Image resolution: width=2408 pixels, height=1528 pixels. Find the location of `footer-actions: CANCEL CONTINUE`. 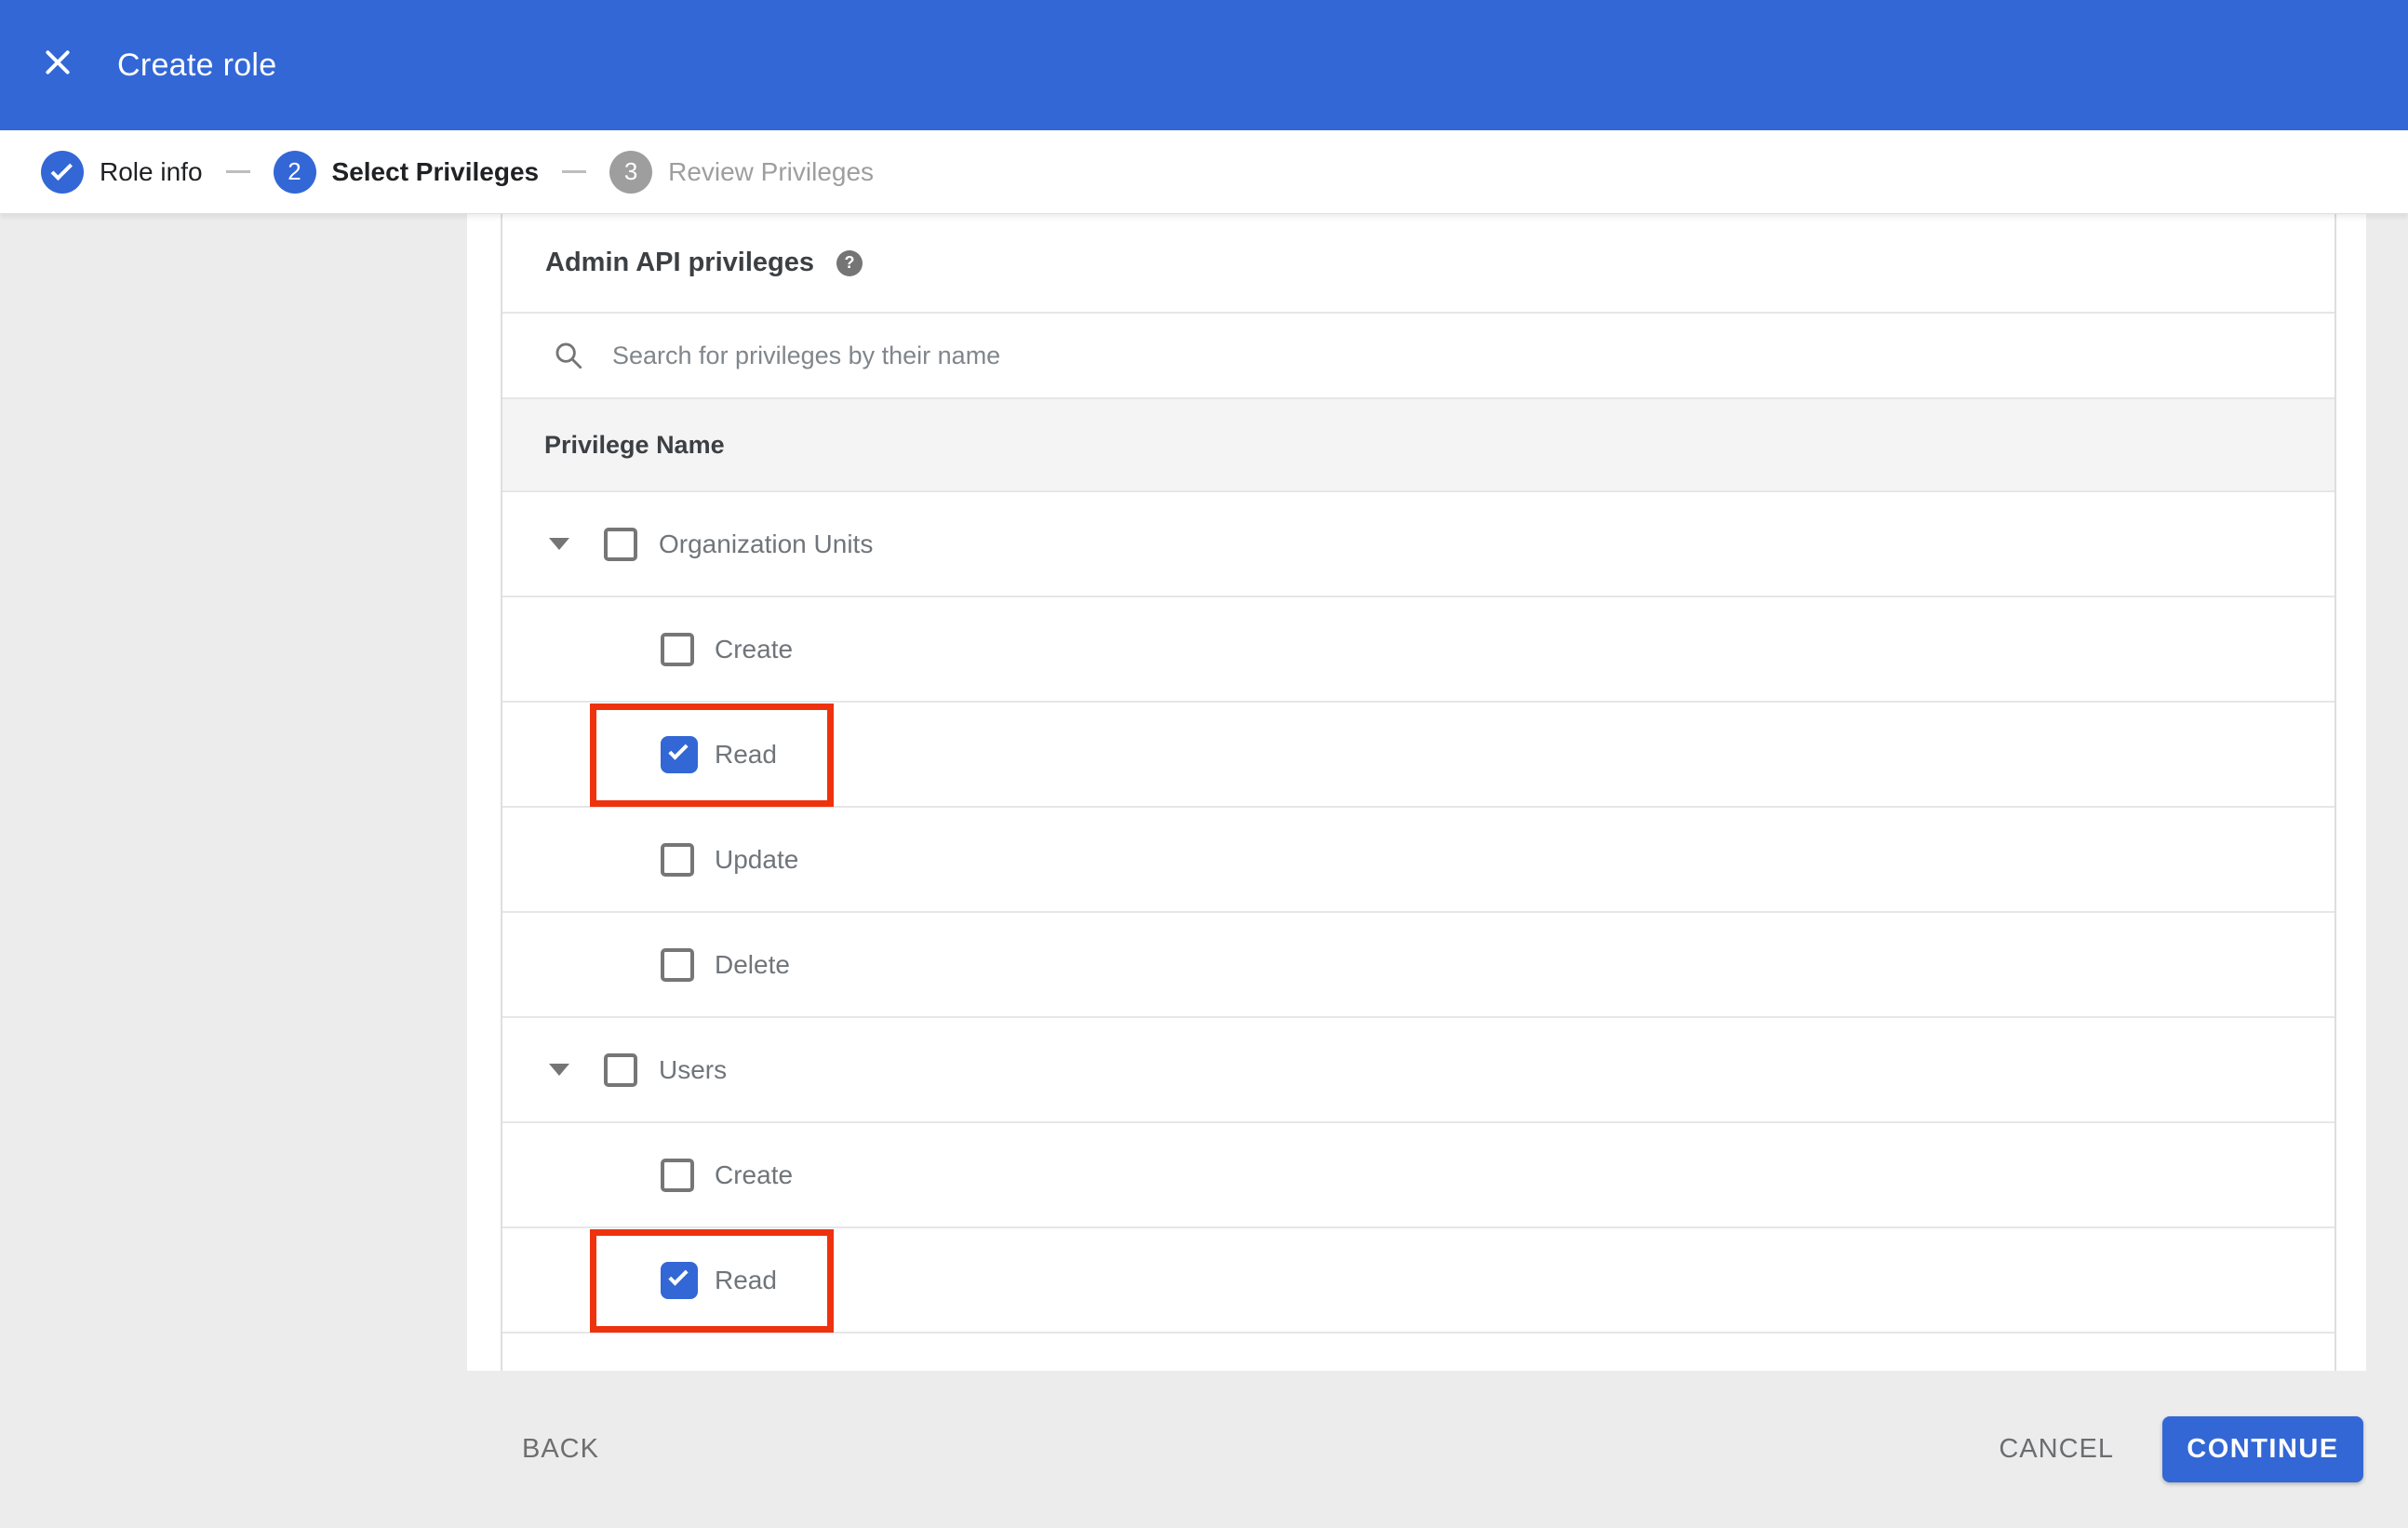

footer-actions: CANCEL CONTINUE is located at coordinates (2181, 1449).